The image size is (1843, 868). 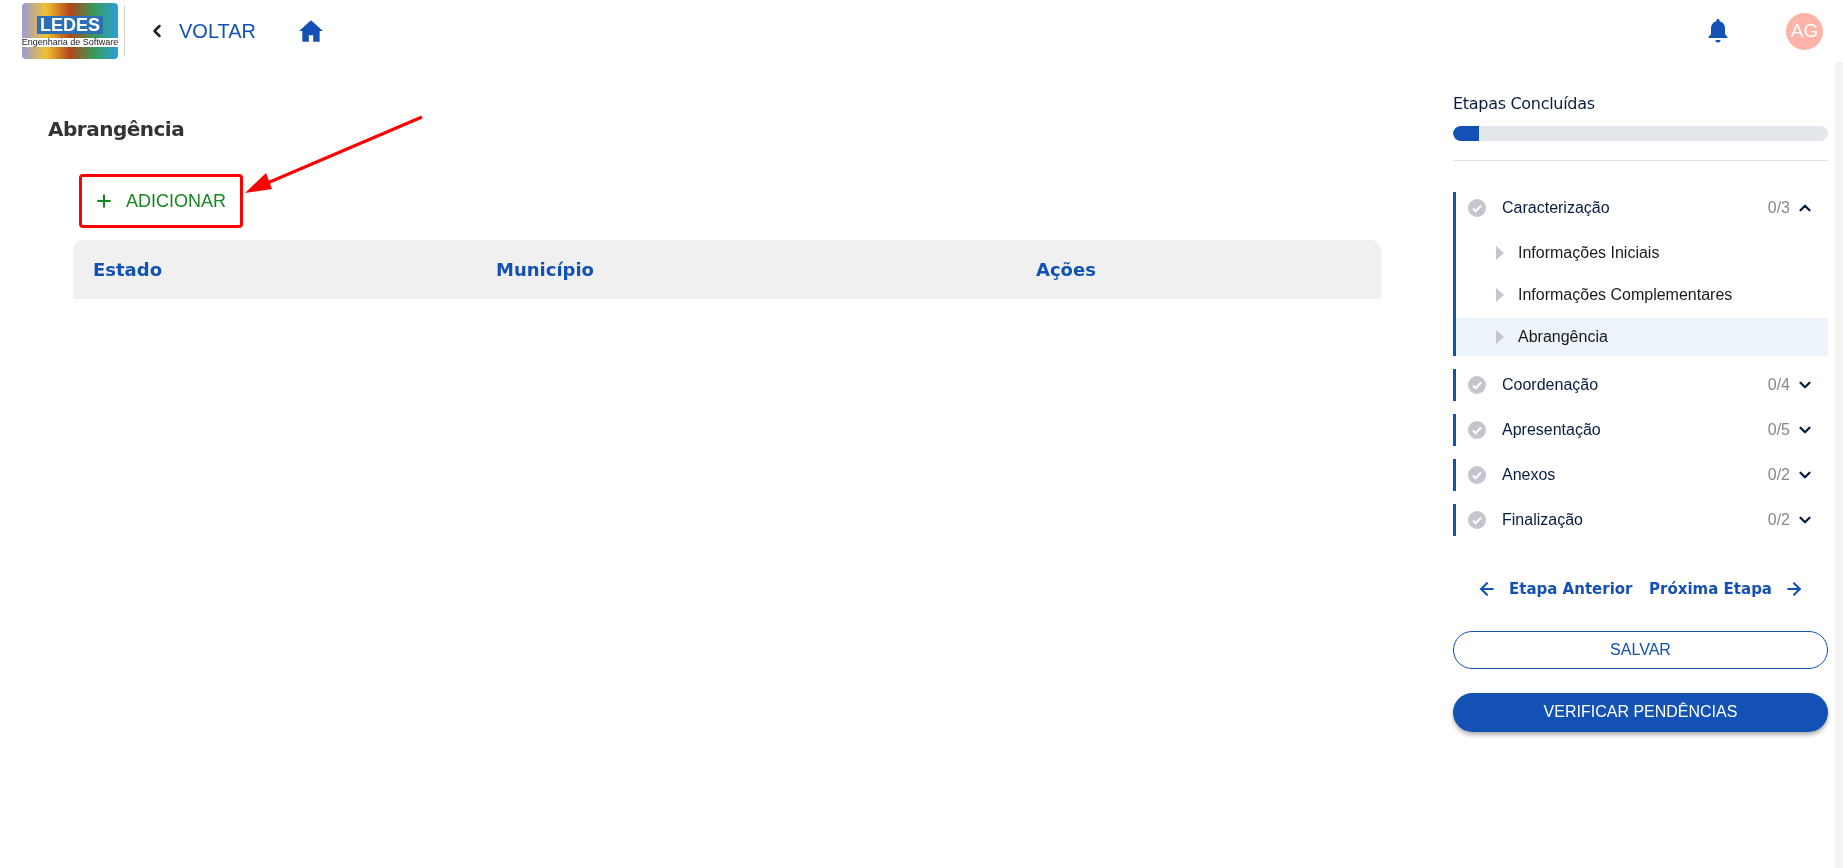 What do you see at coordinates (1208, 269) in the screenshot?
I see `column-header: Ações` at bounding box center [1208, 269].